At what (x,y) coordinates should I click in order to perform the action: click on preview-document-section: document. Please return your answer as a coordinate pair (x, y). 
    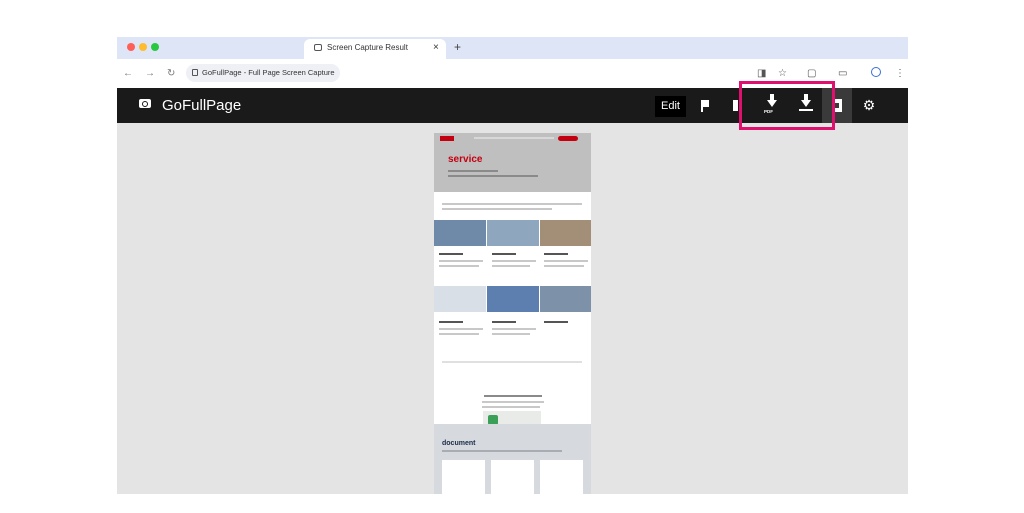
    Looking at the image, I should click on (512, 459).